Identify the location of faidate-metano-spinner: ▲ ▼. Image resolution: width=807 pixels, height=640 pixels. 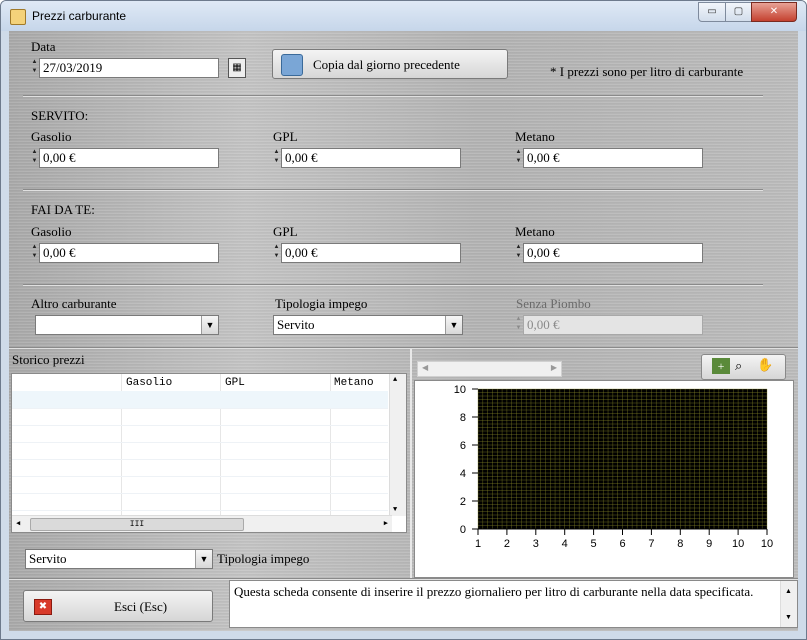
(518, 253).